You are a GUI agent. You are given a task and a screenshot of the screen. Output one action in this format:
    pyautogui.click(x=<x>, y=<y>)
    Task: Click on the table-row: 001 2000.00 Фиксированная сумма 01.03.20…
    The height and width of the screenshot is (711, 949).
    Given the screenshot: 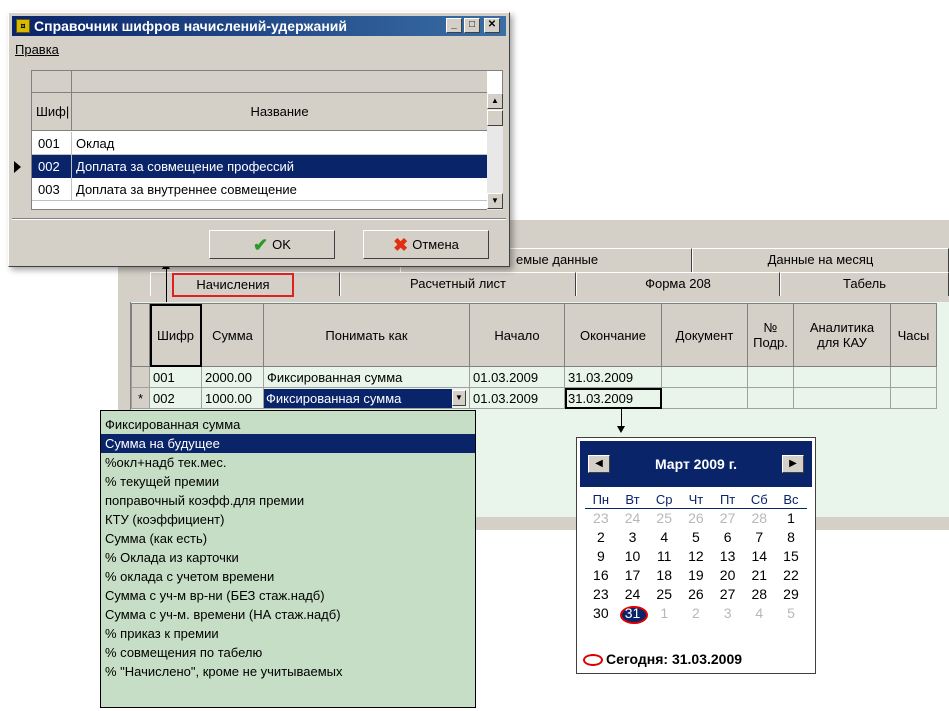 What is the action you would take?
    pyautogui.click(x=534, y=377)
    